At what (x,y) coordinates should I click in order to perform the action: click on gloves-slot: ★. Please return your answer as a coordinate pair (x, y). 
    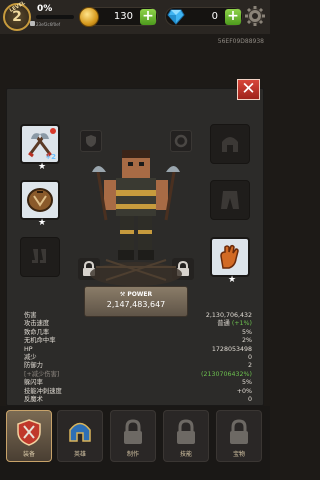
    Looking at the image, I should click on (230, 261).